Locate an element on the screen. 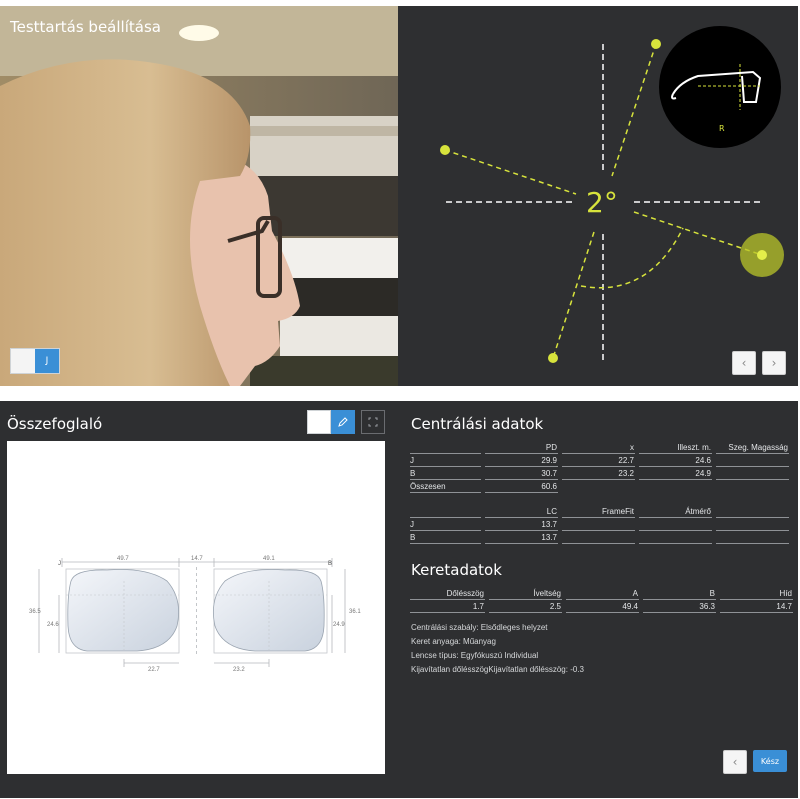 Image resolution: width=800 pixels, height=799 pixels. pencil-icon is located at coordinates (343, 422).